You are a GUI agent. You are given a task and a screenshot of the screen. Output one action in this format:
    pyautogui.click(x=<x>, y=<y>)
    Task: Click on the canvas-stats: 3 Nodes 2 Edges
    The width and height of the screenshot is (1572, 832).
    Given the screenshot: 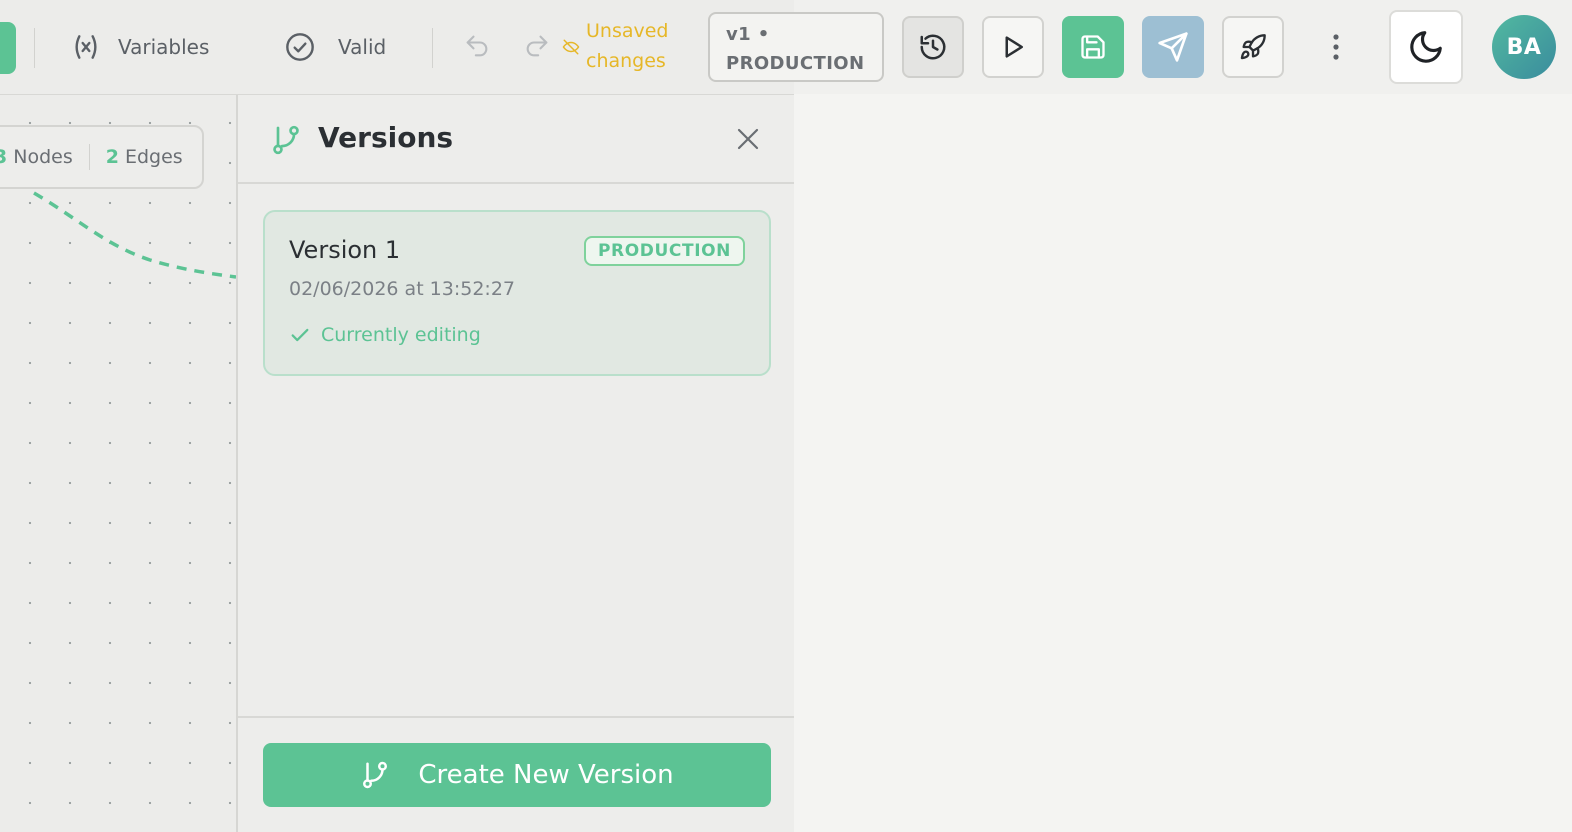 What is the action you would take?
    pyautogui.click(x=102, y=157)
    